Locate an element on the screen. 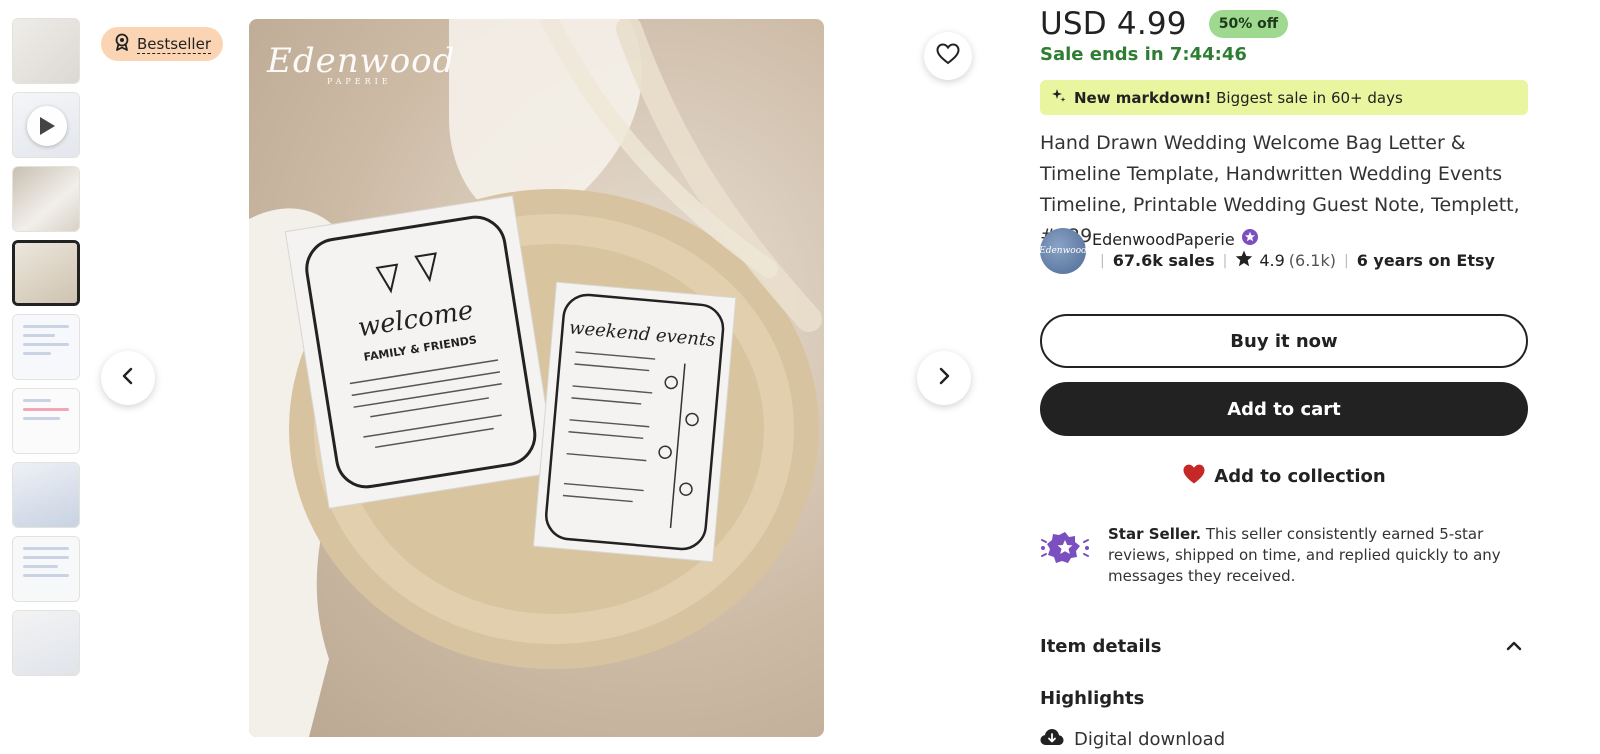 The height and width of the screenshot is (754, 1600). add-to-collection-button: Add to collection is located at coordinates (1284, 476).